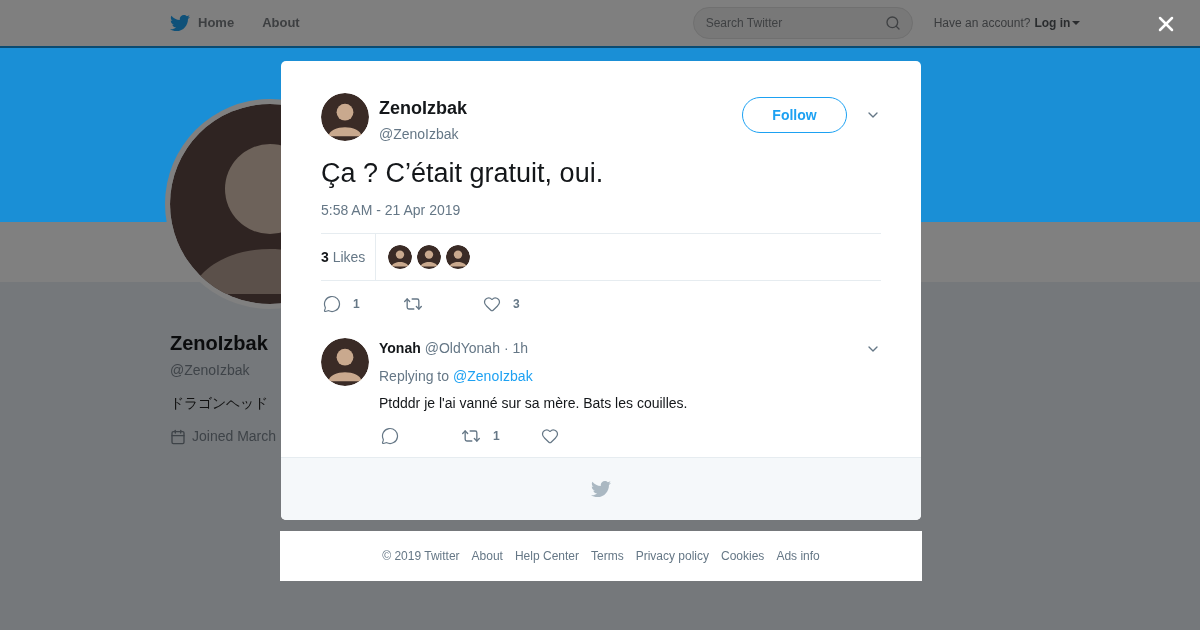 The width and height of the screenshot is (1200, 630). What do you see at coordinates (601, 210) in the screenshot?
I see `tweet-timestamp: 5:58 AM - 21 Apr 2019` at bounding box center [601, 210].